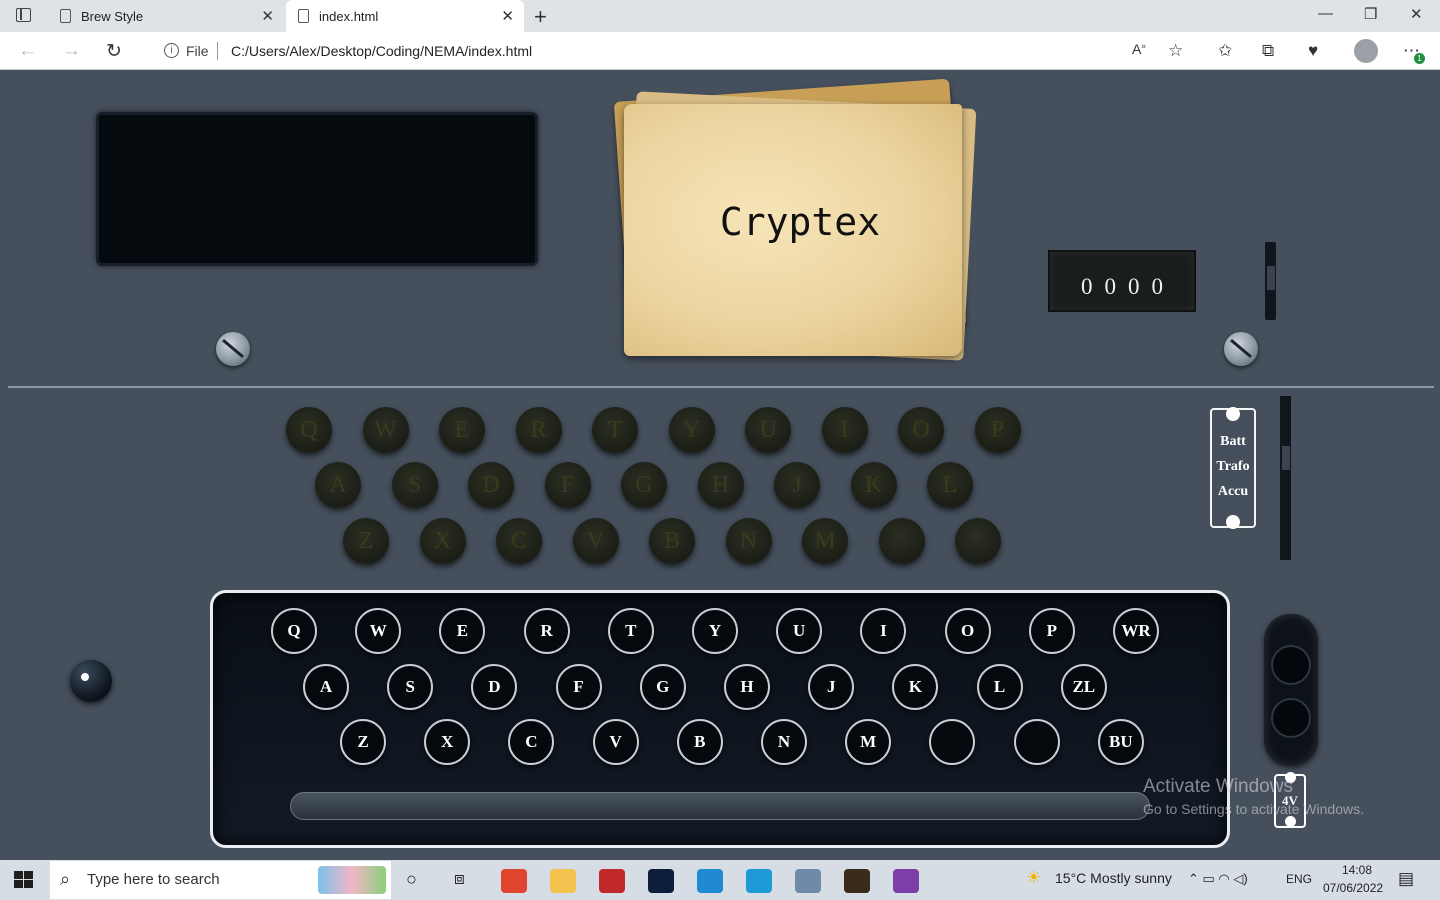 This screenshot has width=1440, height=900. Describe the element at coordinates (385, 430) in the screenshot. I see `lamp: W` at that location.